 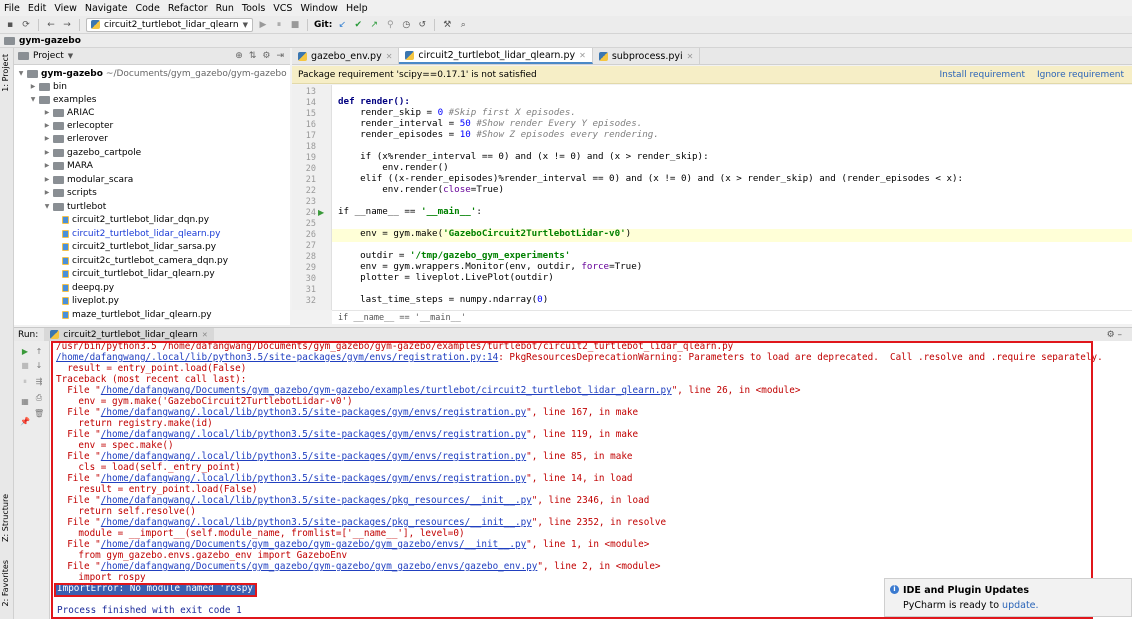 What do you see at coordinates (282, 8) in the screenshot?
I see `menu-vcs: VCS` at bounding box center [282, 8].